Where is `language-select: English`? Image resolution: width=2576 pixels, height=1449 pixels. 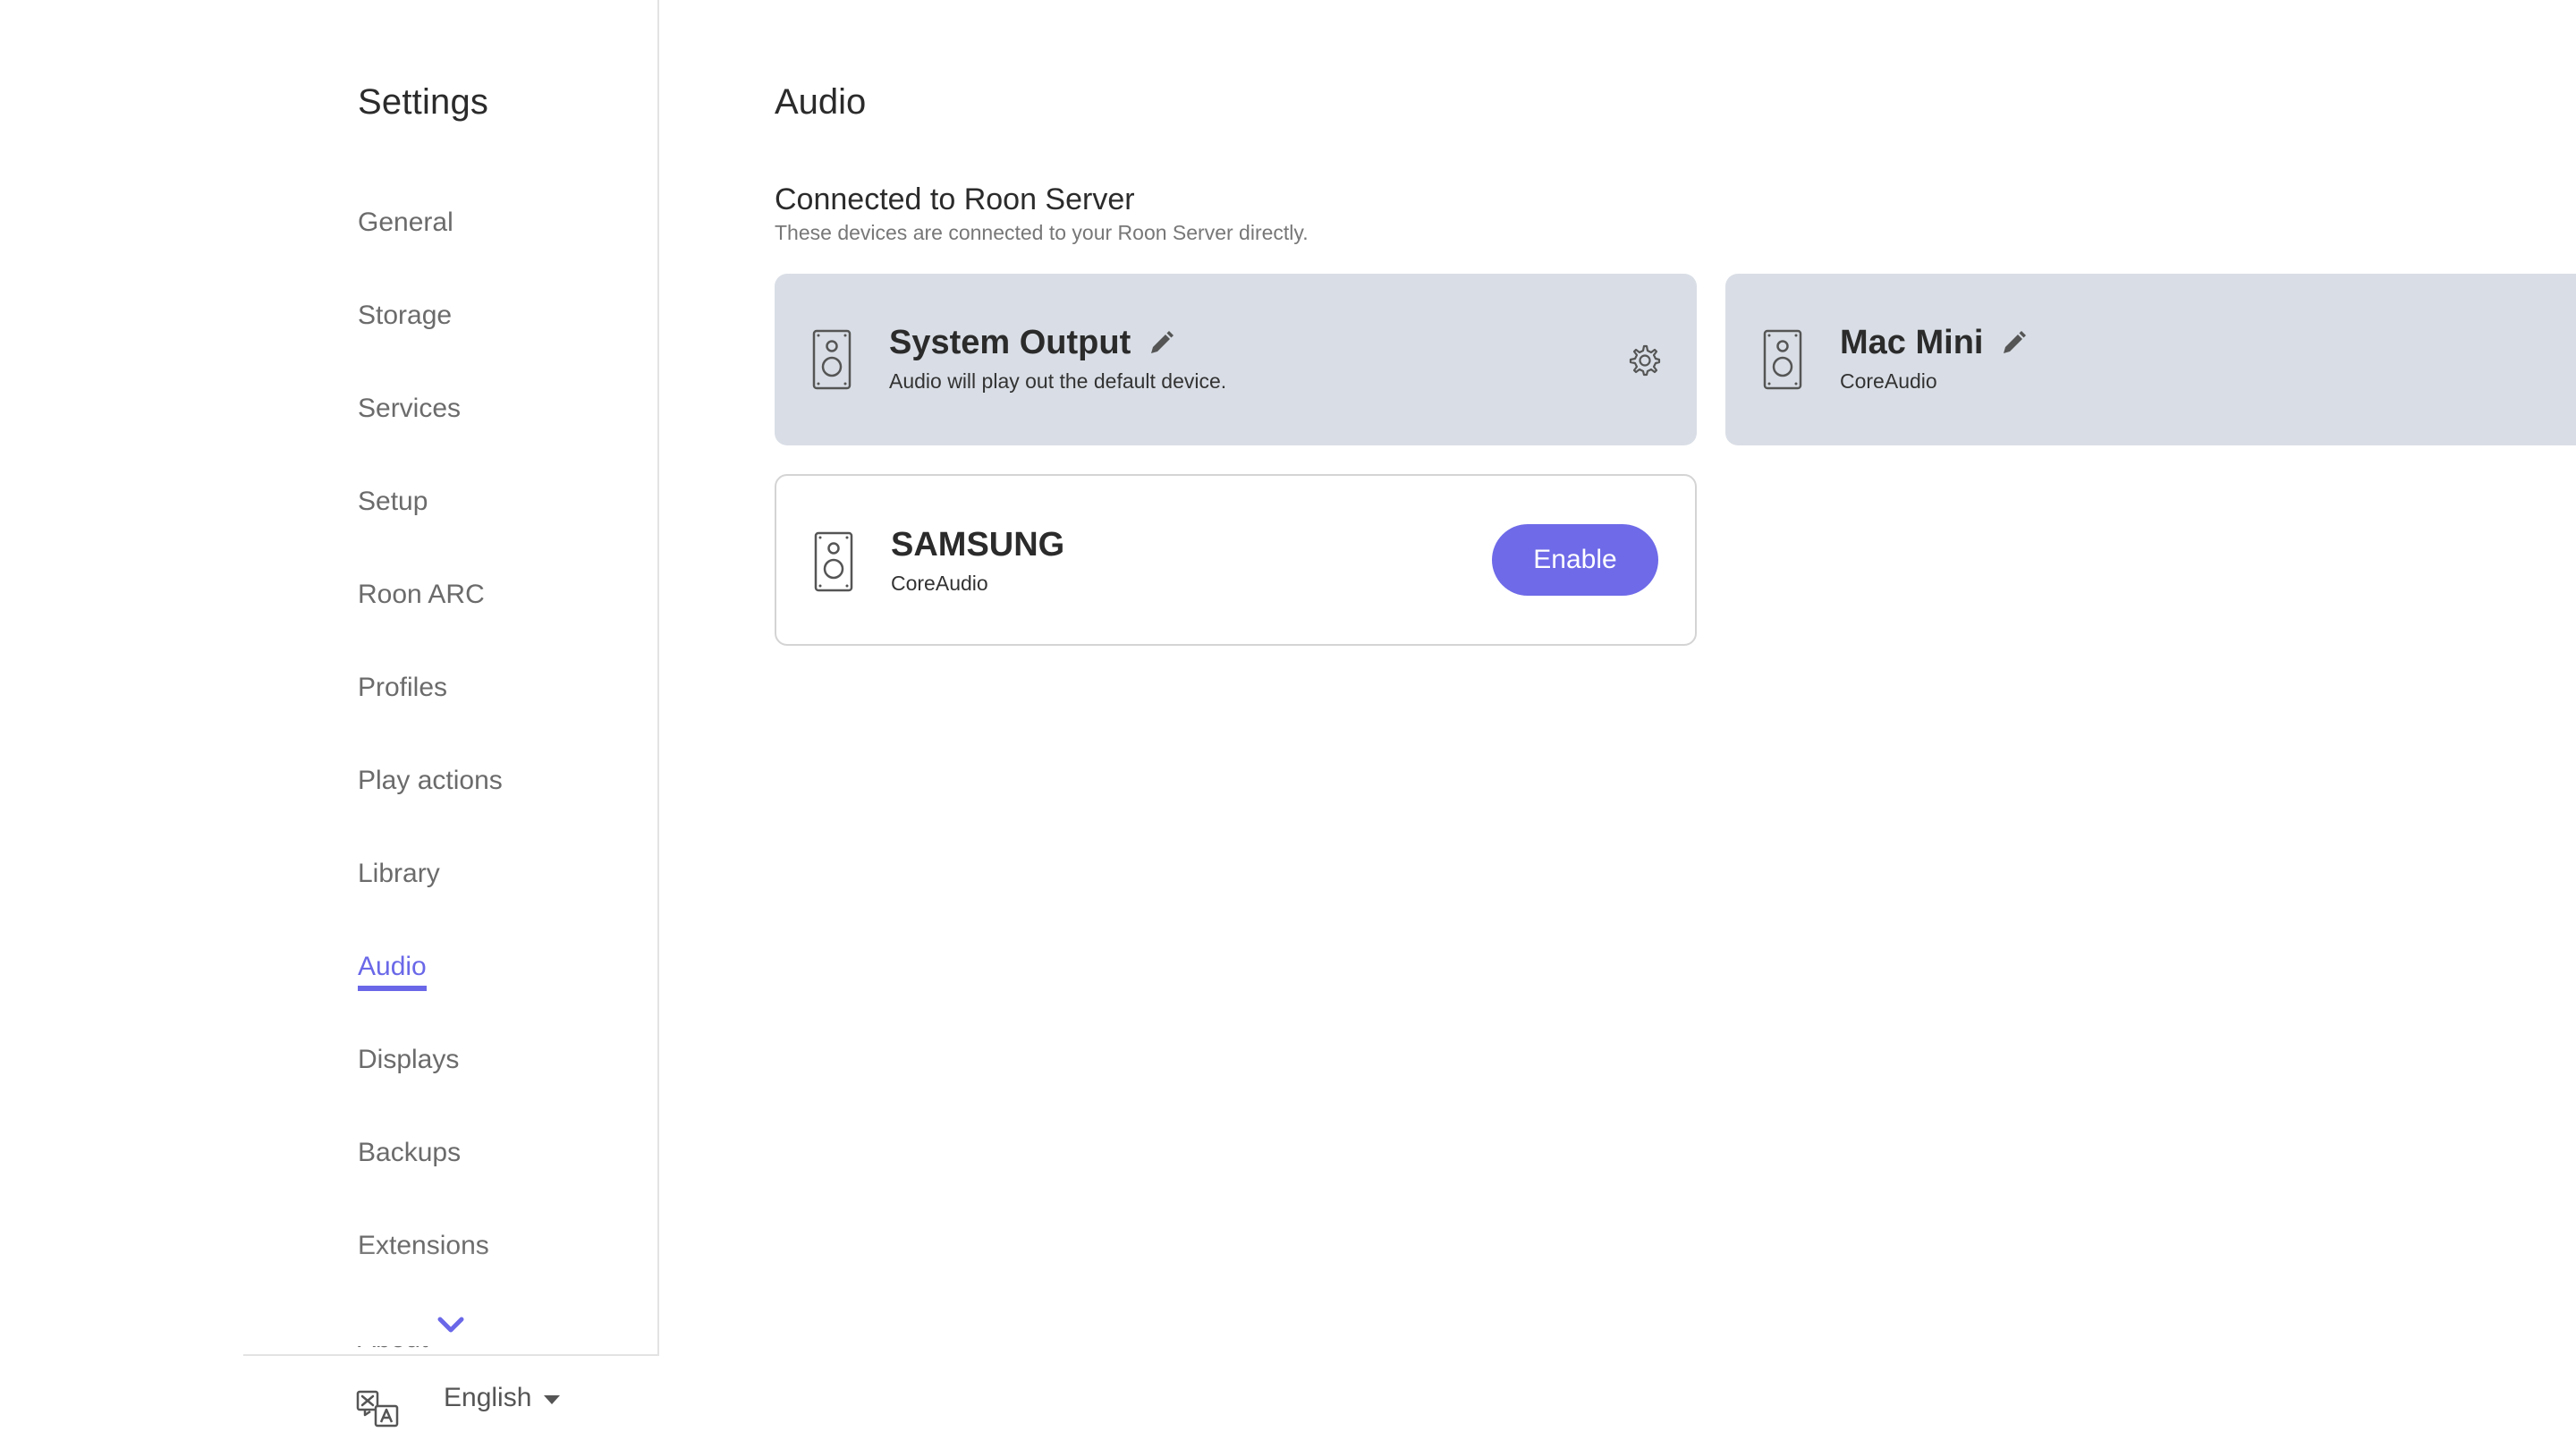
language-select: English is located at coordinates (502, 1398).